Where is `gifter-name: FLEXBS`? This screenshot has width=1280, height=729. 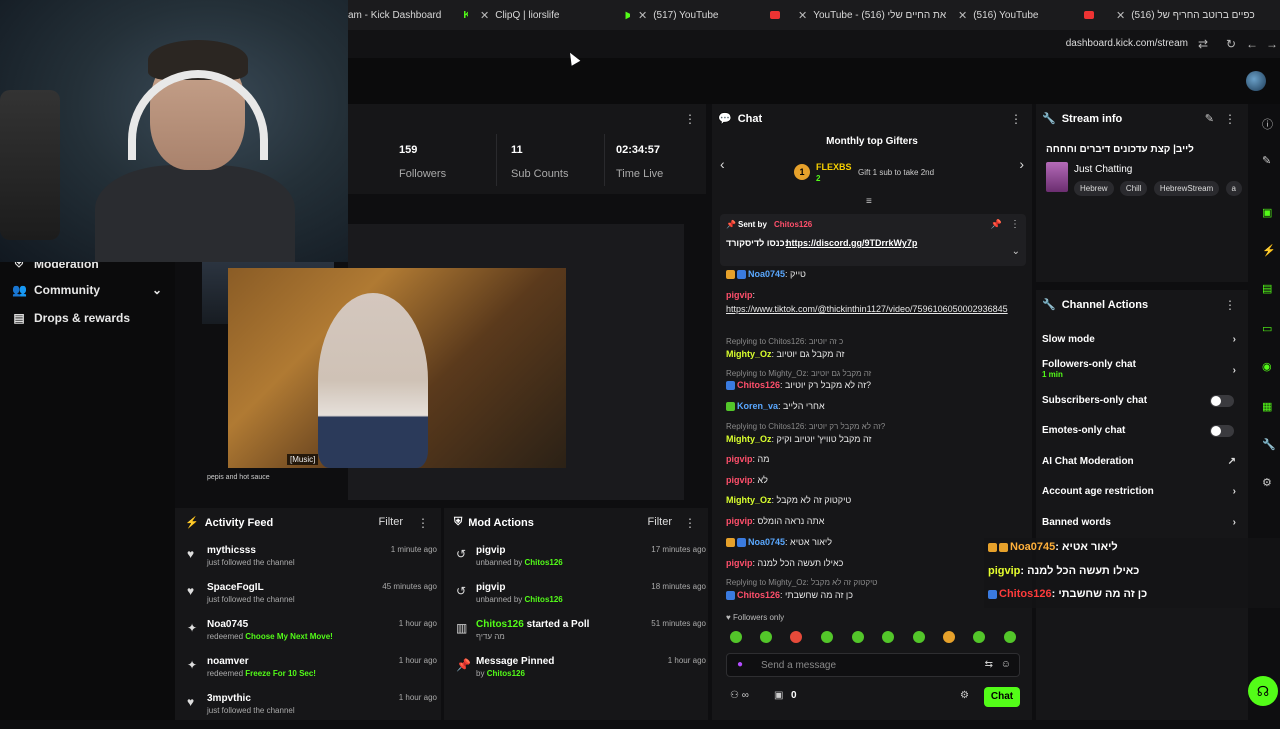 gifter-name: FLEXBS is located at coordinates (834, 167).